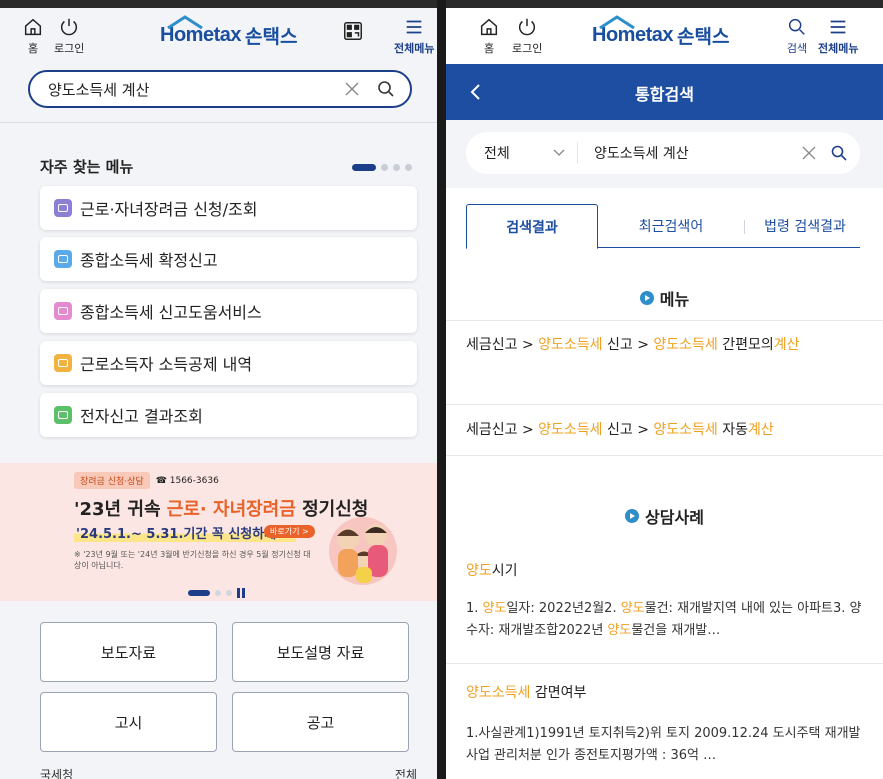  What do you see at coordinates (242, 593) in the screenshot?
I see `pause-icon` at bounding box center [242, 593].